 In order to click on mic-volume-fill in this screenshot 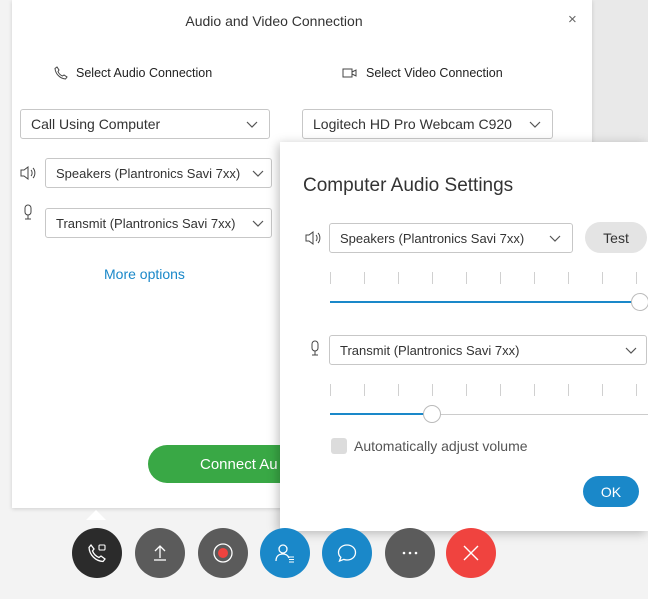, I will do `click(381, 414)`.